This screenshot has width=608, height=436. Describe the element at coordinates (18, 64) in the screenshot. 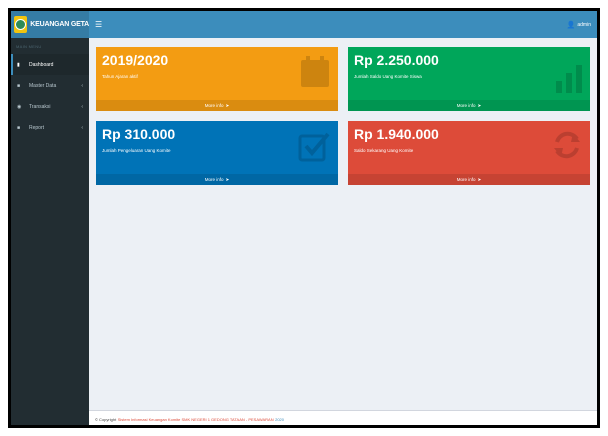

I see `dashboard-icon: ▮` at that location.